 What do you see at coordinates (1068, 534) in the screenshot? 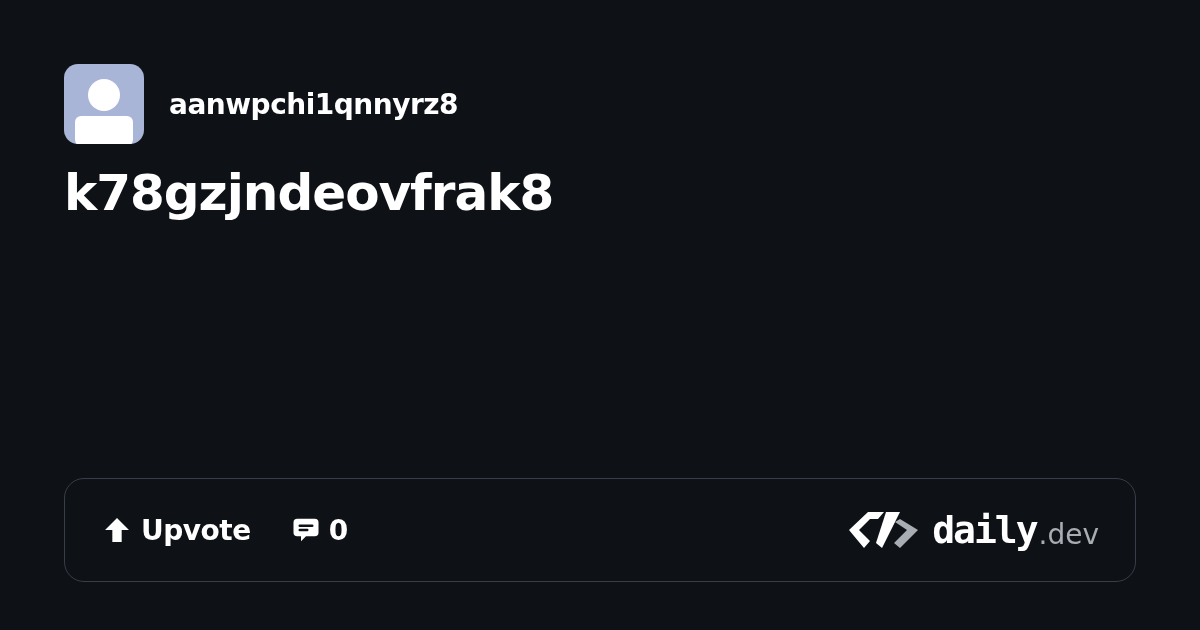
I see `brand-suffix: .dev` at bounding box center [1068, 534].